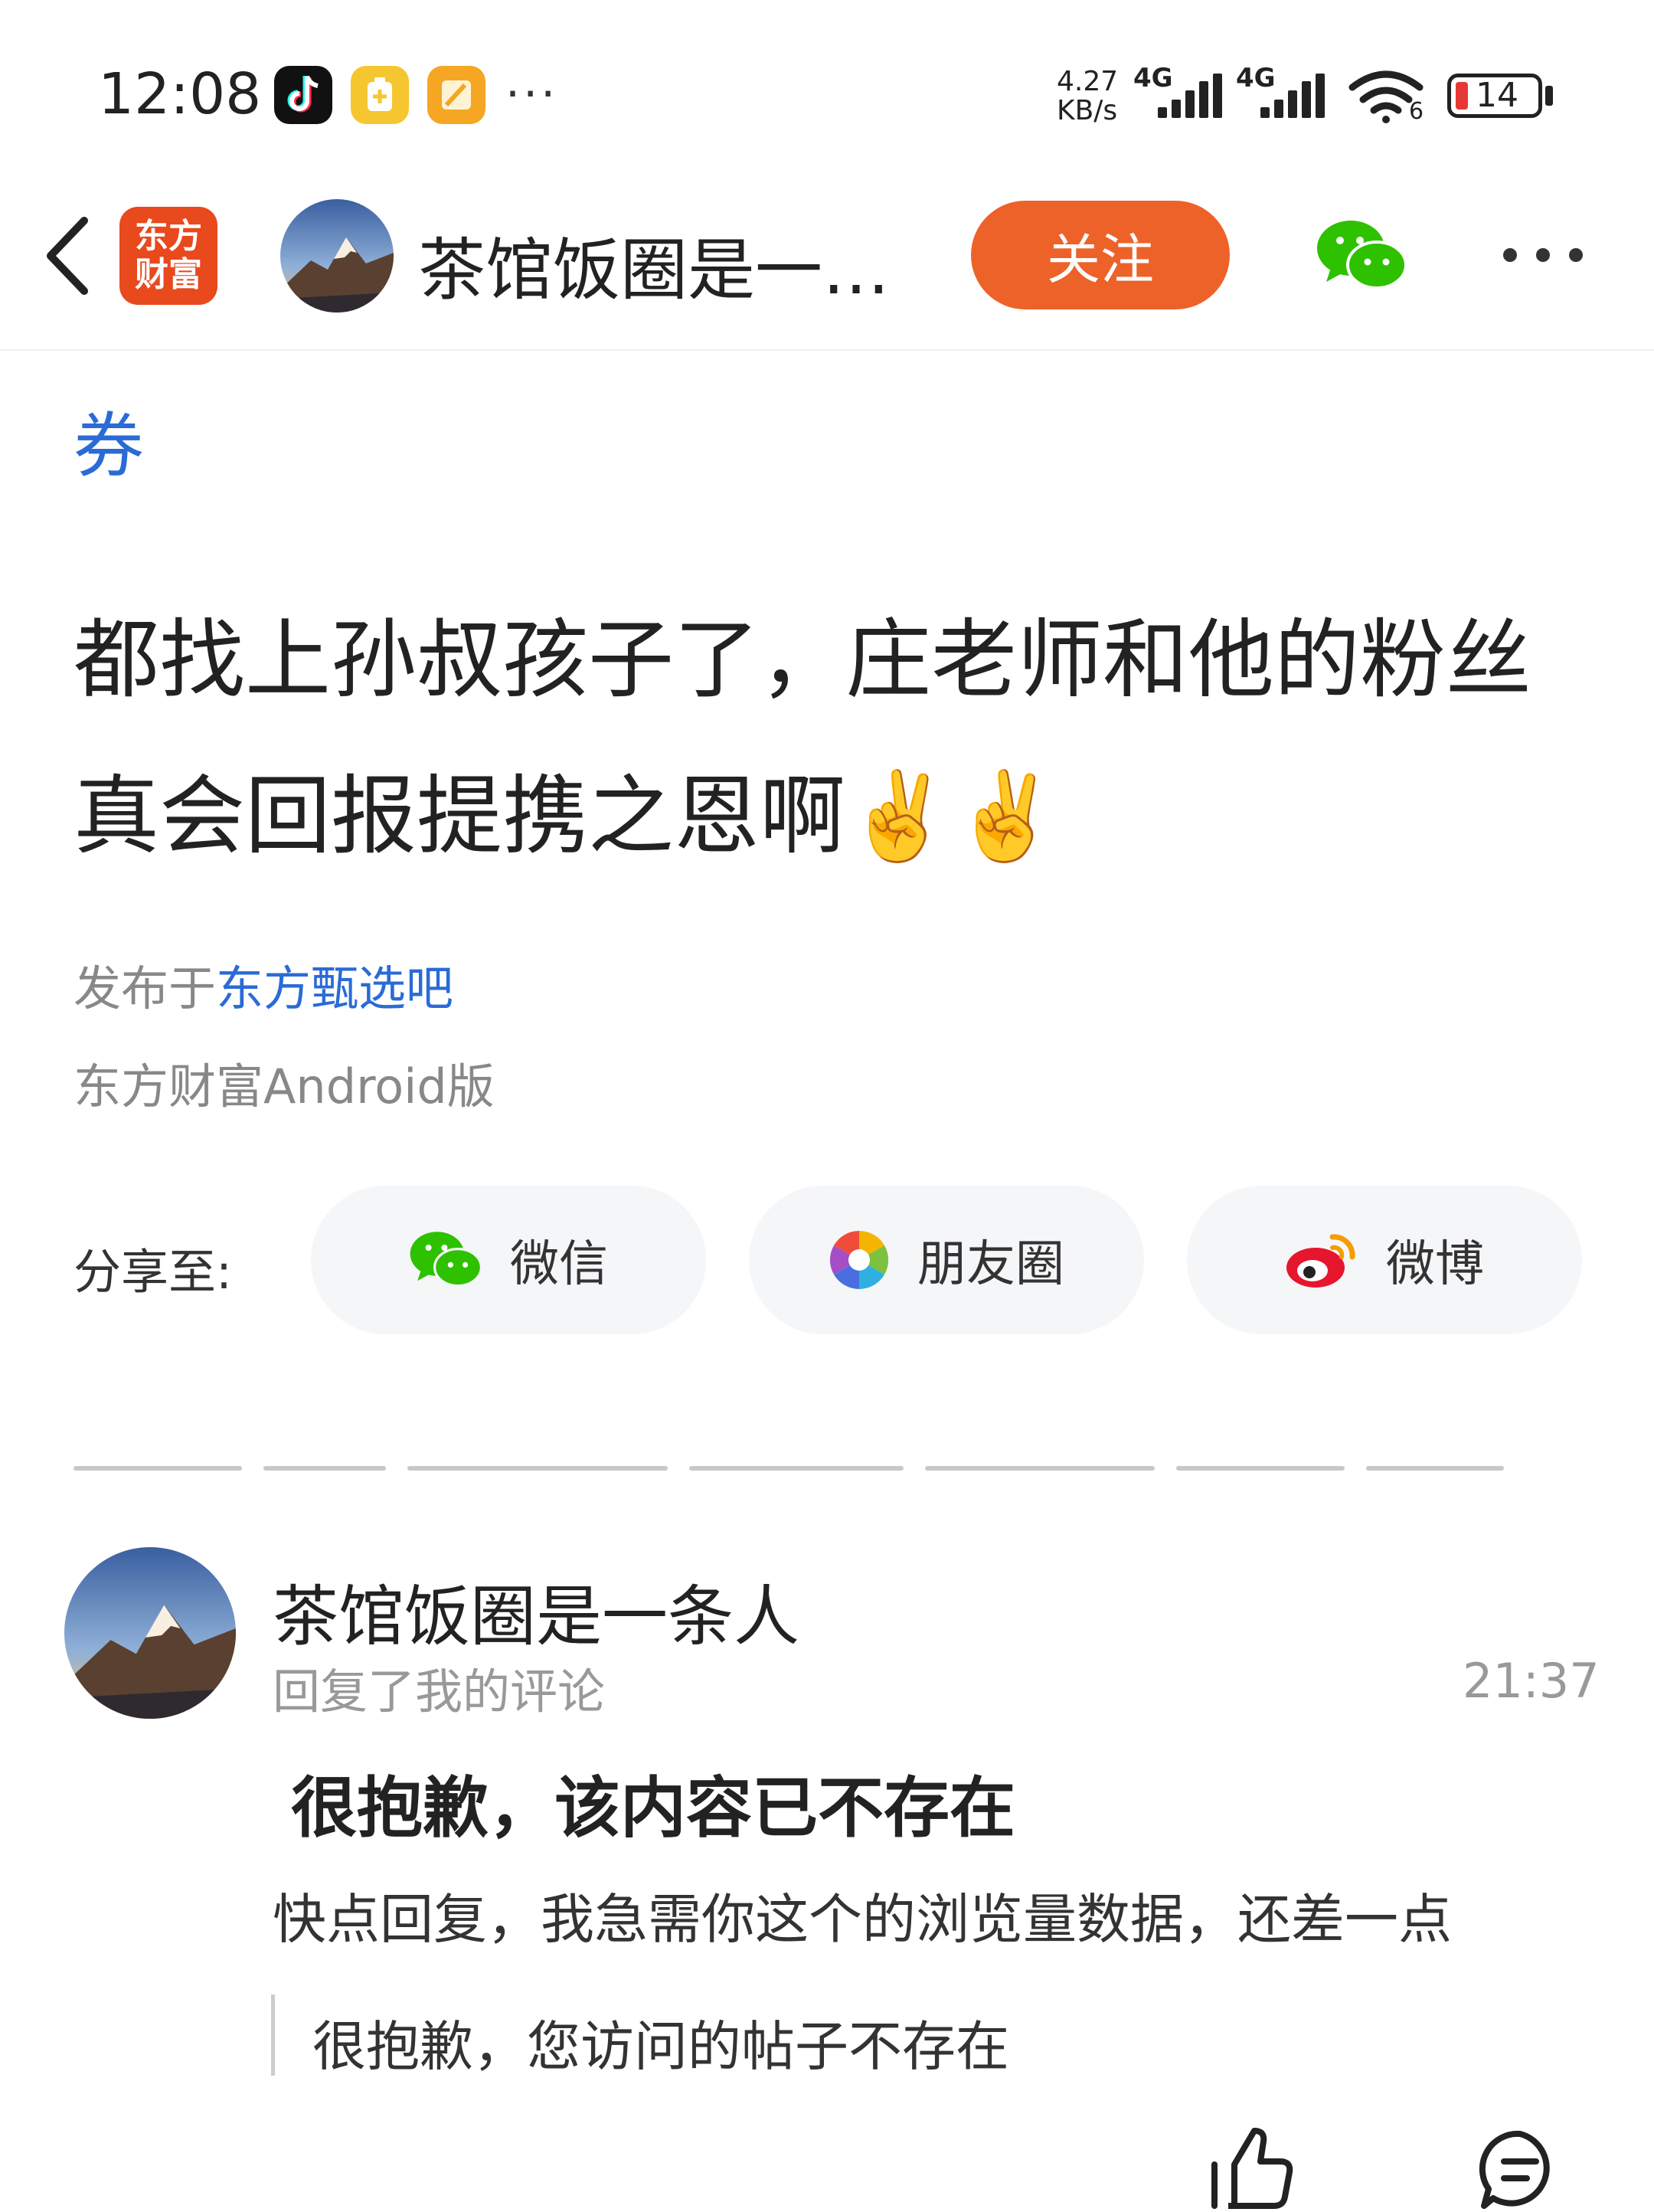  Describe the element at coordinates (1520, 2170) in the screenshot. I see `comment-icon` at that location.